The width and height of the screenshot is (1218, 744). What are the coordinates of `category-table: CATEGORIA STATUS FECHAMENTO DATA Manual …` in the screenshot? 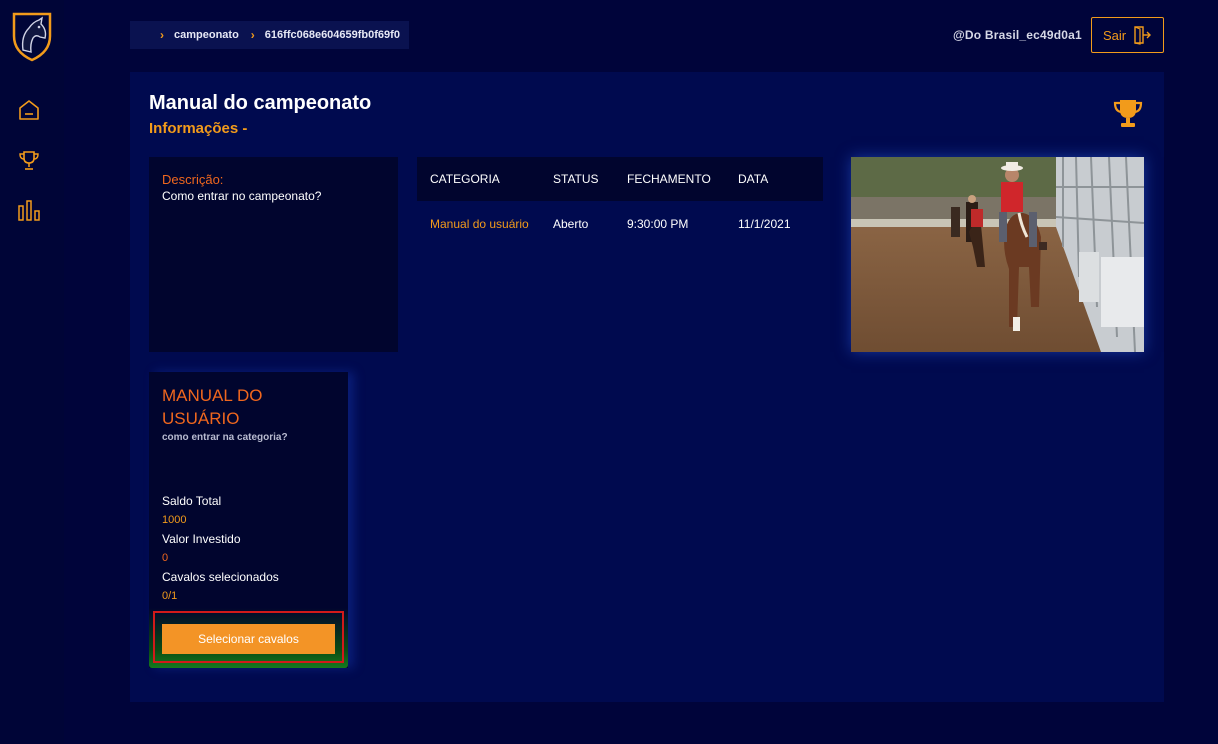 It's located at (620, 202).